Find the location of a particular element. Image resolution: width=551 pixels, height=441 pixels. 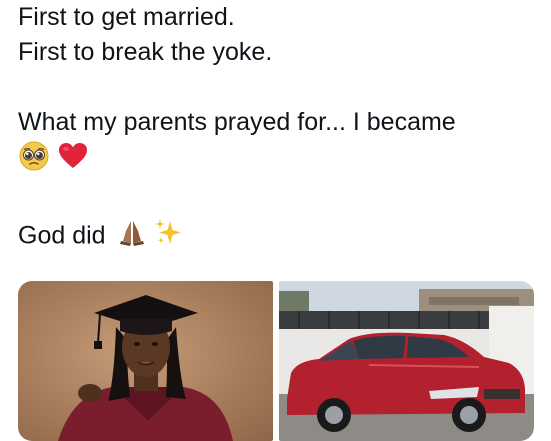

god-did-text: God did is located at coordinates (62, 235).